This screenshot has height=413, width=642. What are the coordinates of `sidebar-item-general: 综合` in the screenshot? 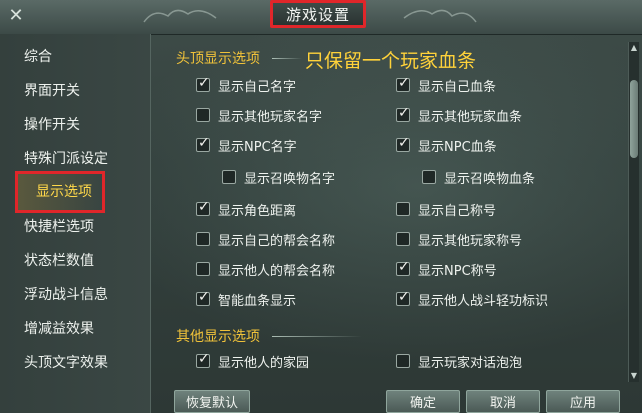 It's located at (38, 57).